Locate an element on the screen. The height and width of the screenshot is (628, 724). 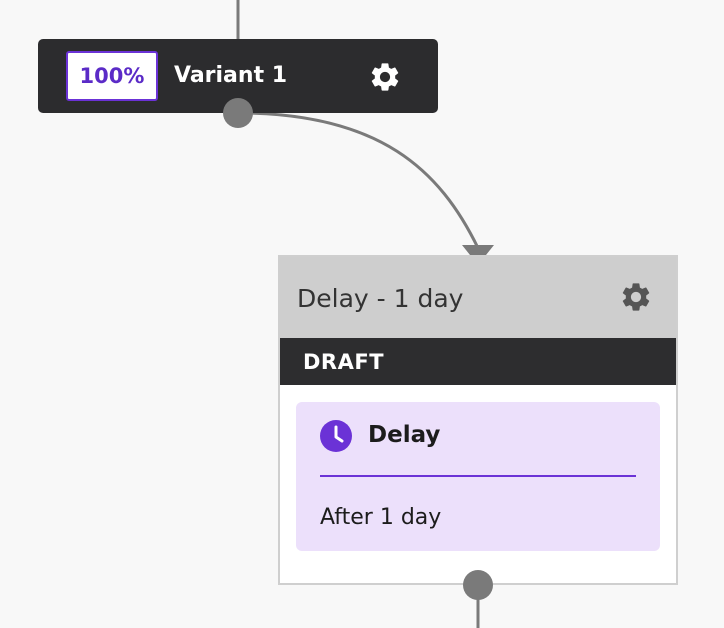
clock-icon is located at coordinates (336, 436).